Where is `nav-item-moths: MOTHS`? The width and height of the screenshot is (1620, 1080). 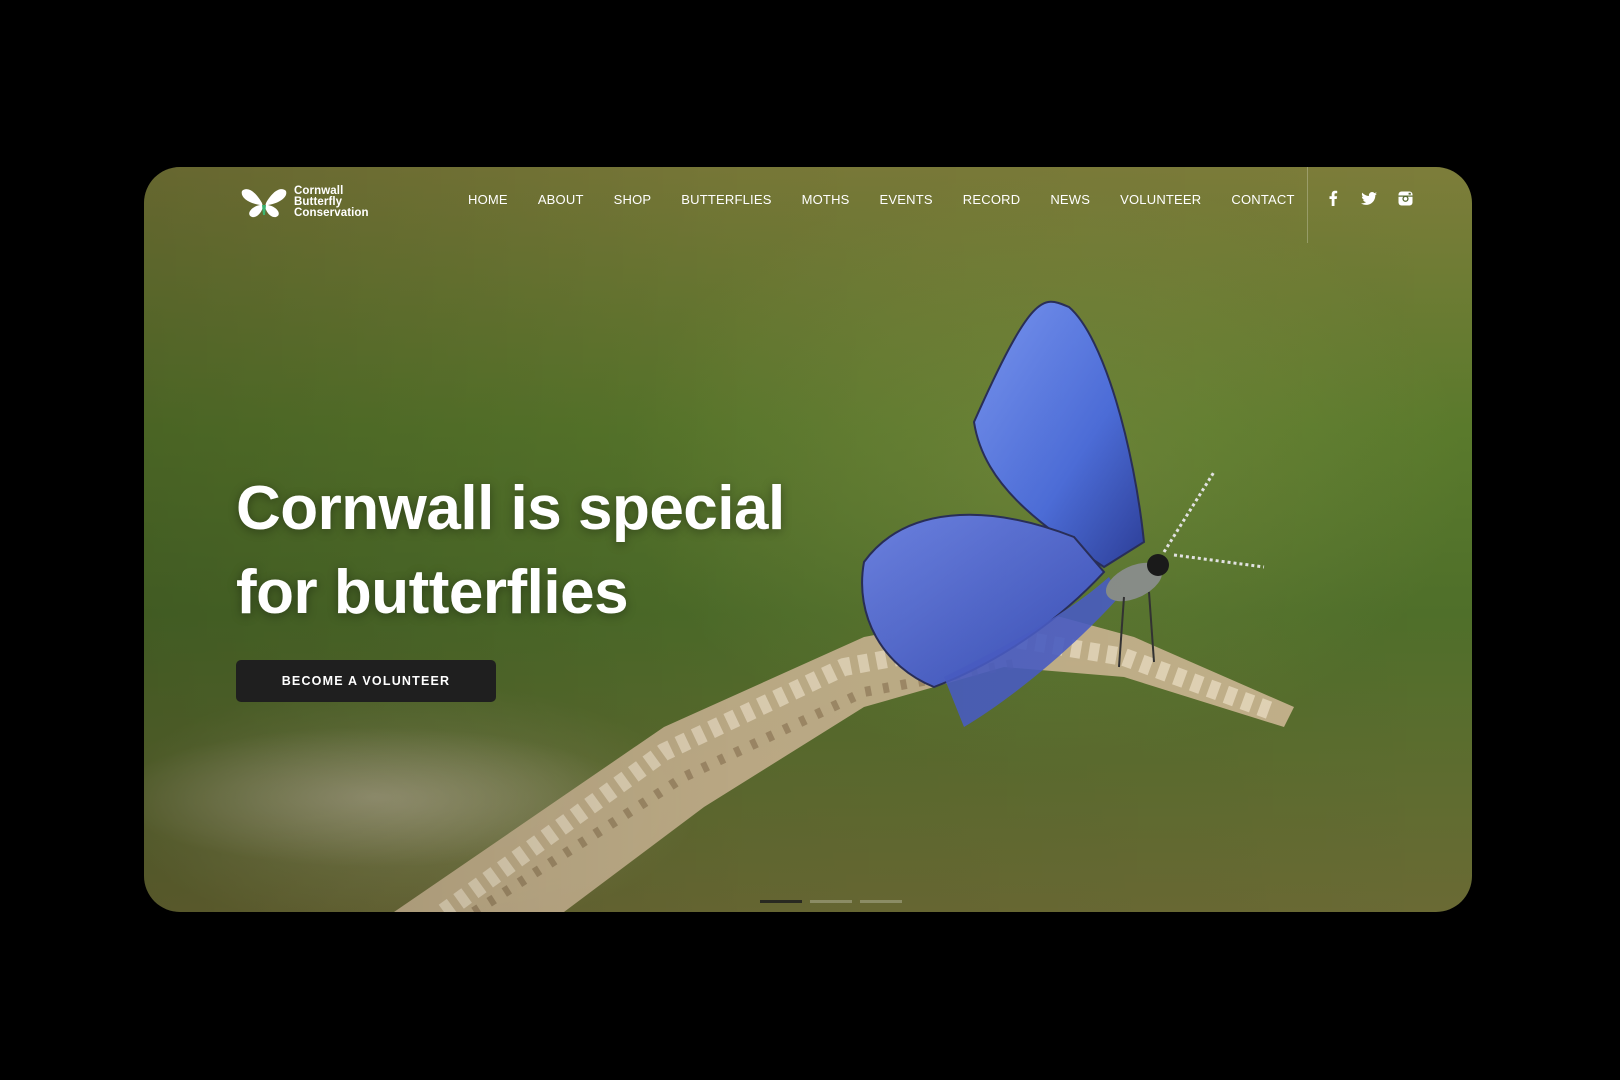 nav-item-moths: MOTHS is located at coordinates (826, 200).